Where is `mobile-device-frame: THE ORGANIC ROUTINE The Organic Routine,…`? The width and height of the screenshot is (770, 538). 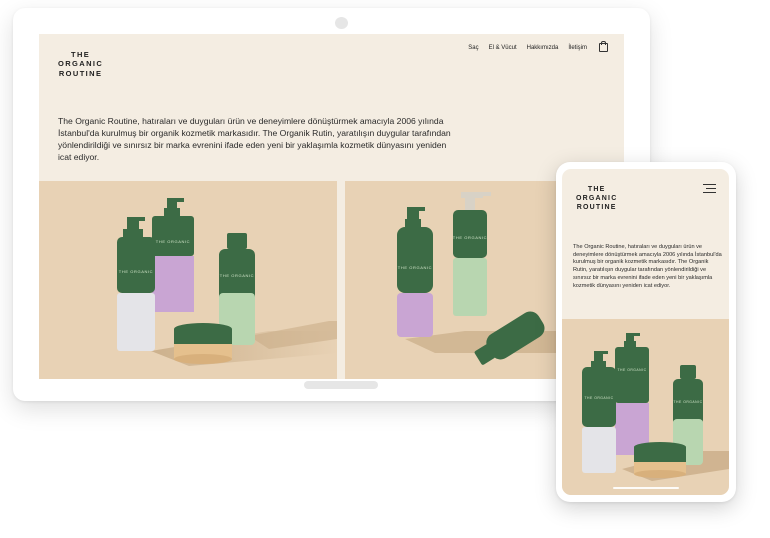 mobile-device-frame: THE ORGANIC ROUTINE The Organic Routine,… is located at coordinates (646, 332).